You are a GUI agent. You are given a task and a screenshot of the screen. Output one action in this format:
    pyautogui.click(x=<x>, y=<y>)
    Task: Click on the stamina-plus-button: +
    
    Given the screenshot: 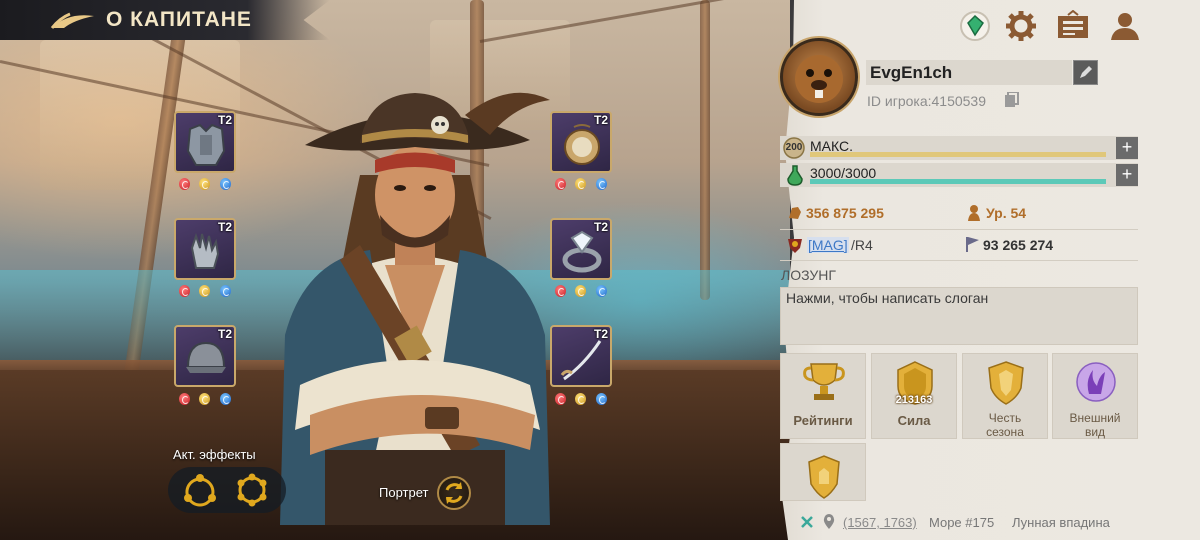 What is the action you would take?
    pyautogui.click(x=1127, y=175)
    